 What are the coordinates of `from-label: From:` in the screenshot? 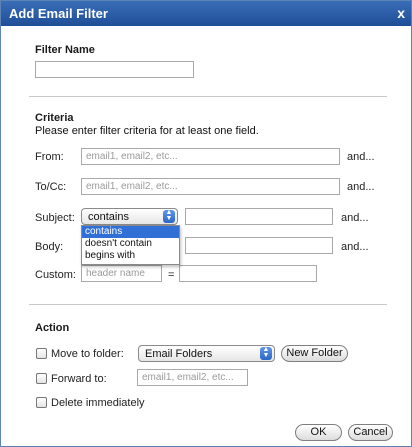 It's located at (49, 157).